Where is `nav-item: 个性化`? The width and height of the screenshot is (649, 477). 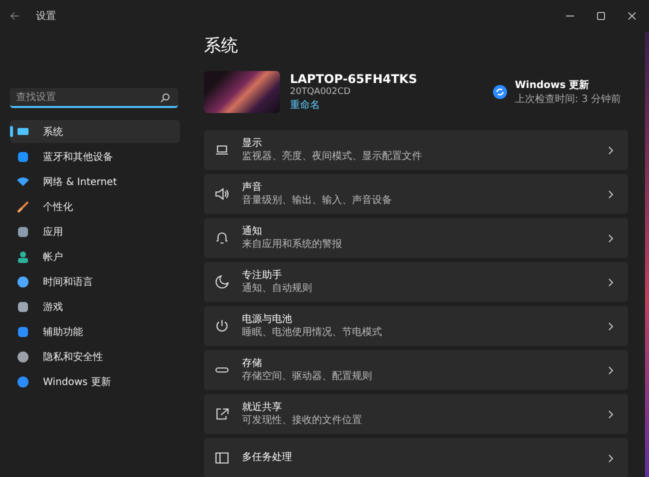
nav-item: 个性化 is located at coordinates (95, 206).